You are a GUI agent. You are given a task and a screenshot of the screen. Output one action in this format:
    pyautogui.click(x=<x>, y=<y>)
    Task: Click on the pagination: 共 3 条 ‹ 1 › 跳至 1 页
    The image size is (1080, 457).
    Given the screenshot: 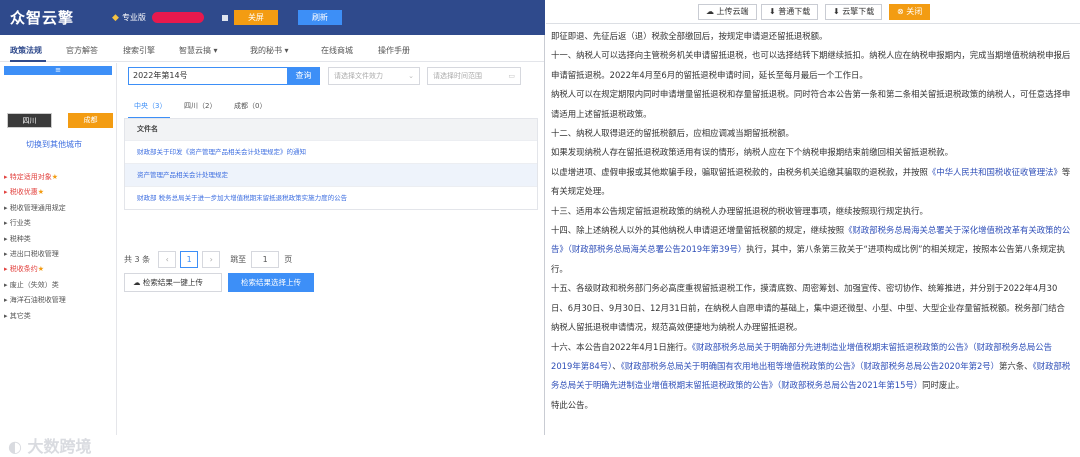 What is the action you would take?
    pyautogui.click(x=208, y=259)
    